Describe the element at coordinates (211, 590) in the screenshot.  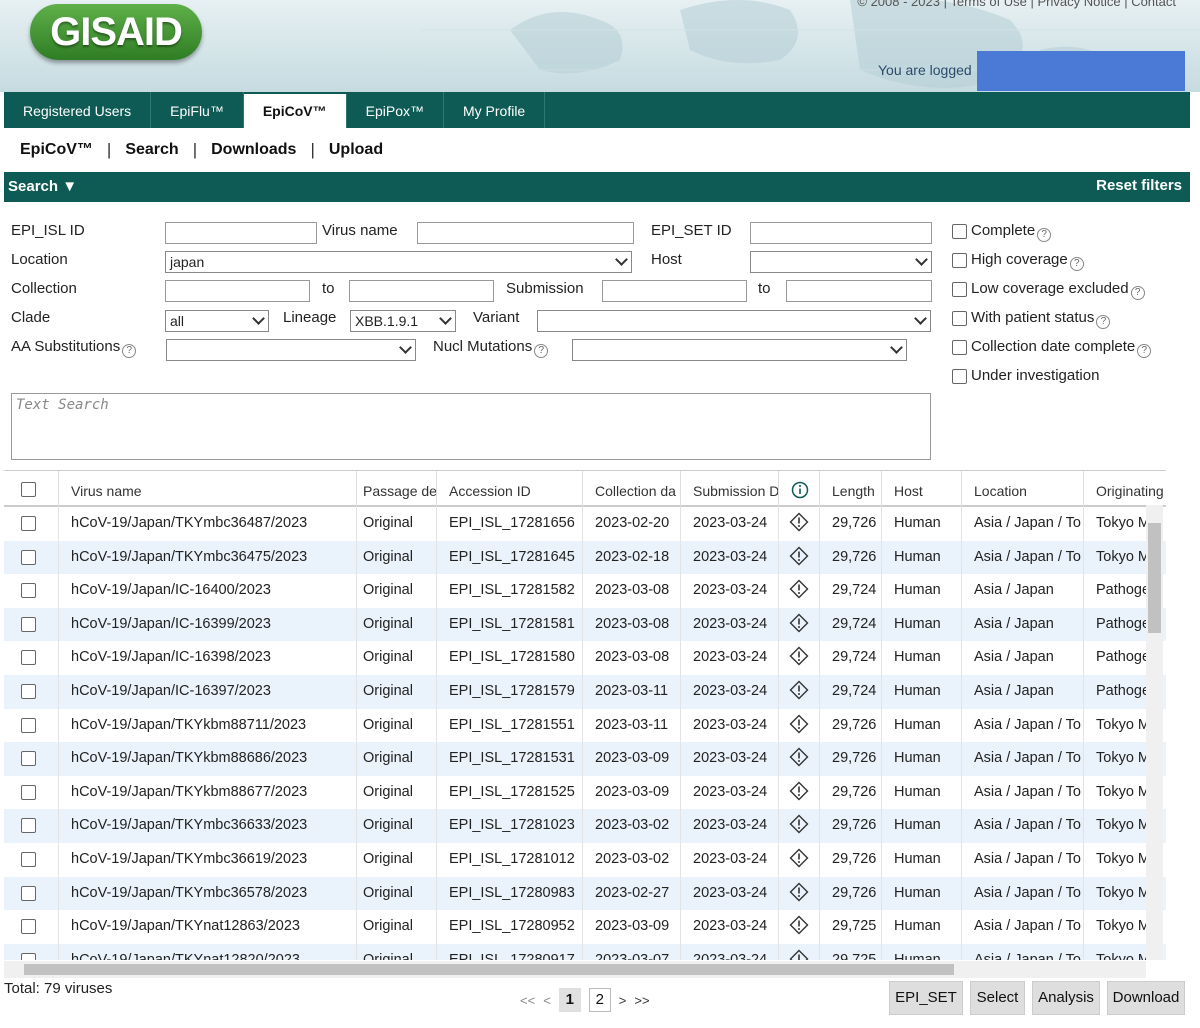
I see `cell-virus-name: hCoV-19/Japan/IC-16400/2023` at that location.